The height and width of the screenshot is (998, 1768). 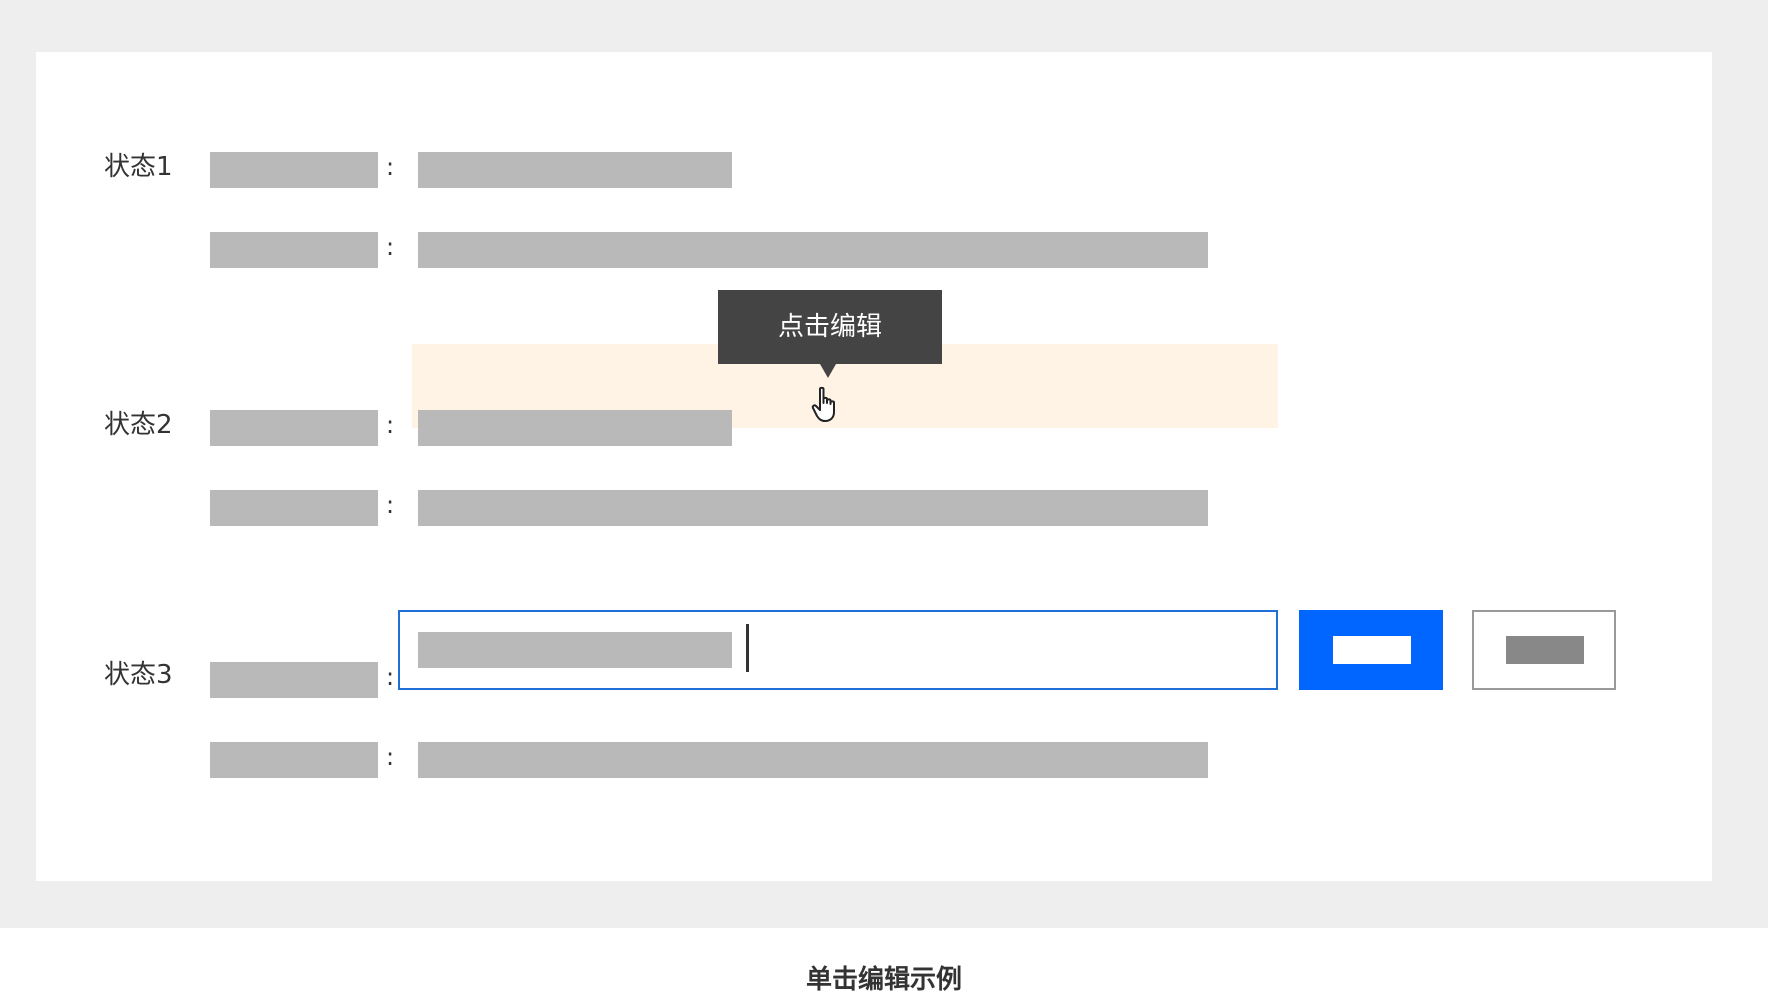 What do you see at coordinates (294, 170) in the screenshot?
I see `field-1a-label-placeholder` at bounding box center [294, 170].